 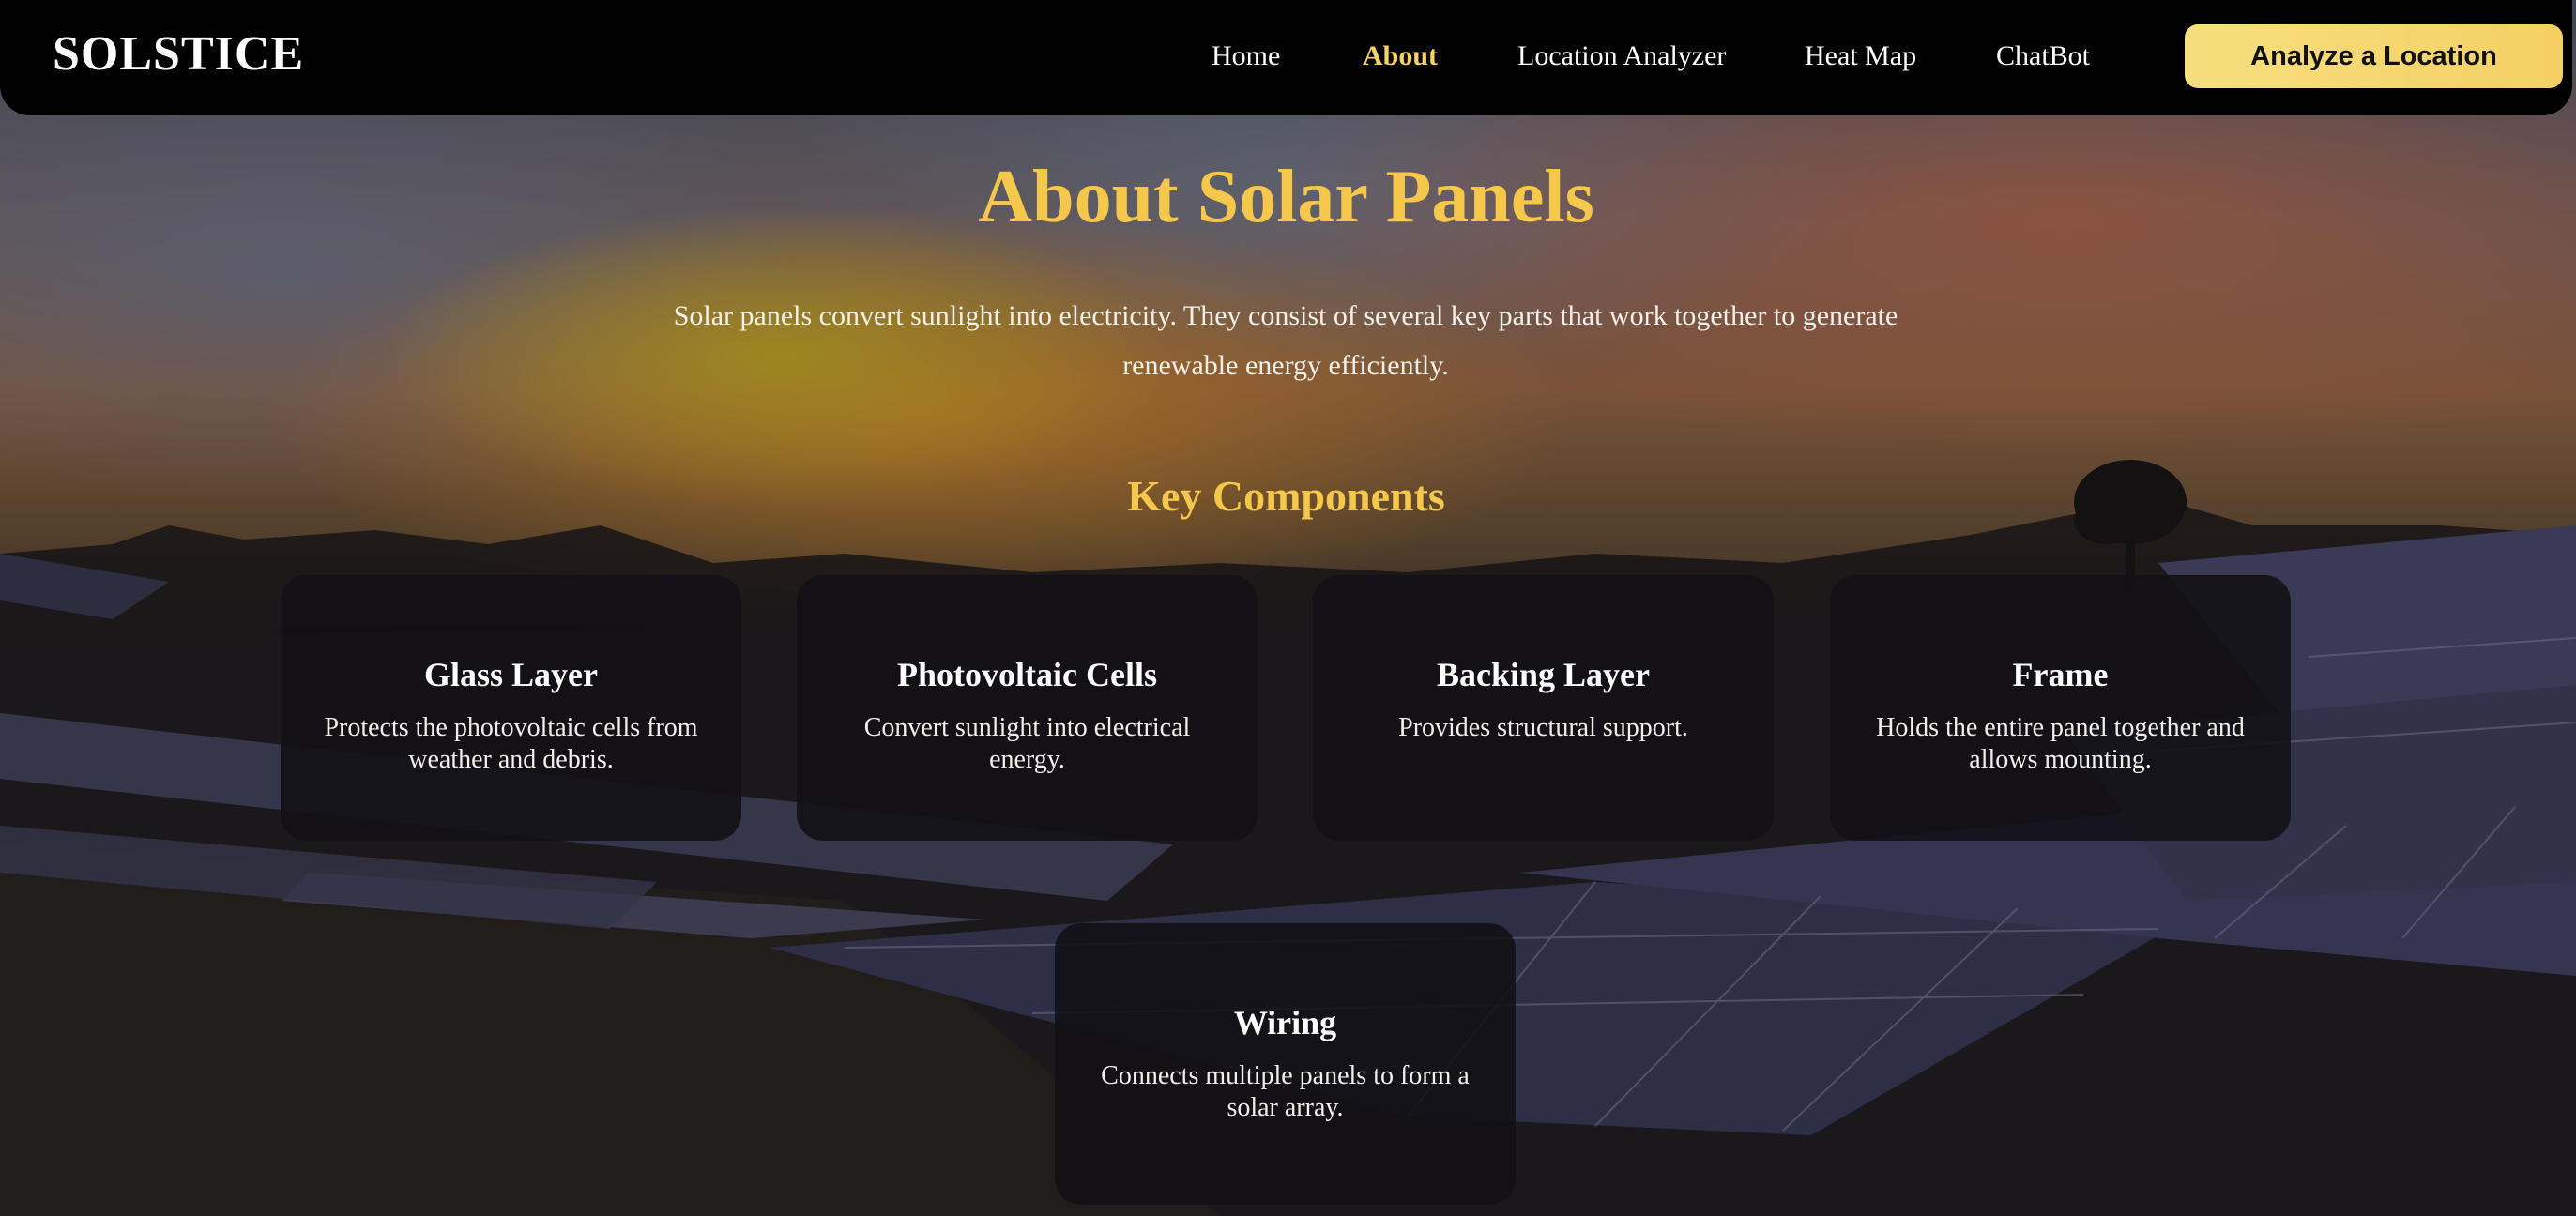 What do you see at coordinates (1027, 675) in the screenshot?
I see `component-card-title: Photovoltaic Cells` at bounding box center [1027, 675].